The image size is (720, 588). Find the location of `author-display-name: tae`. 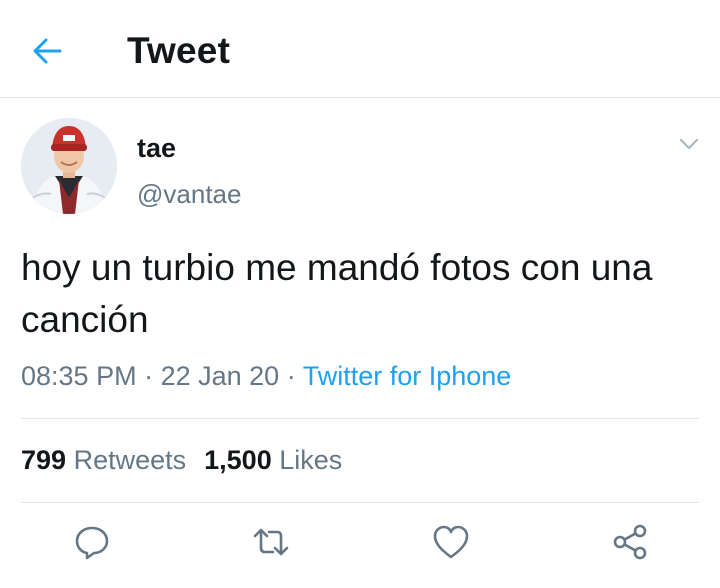

author-display-name: tae is located at coordinates (156, 148).